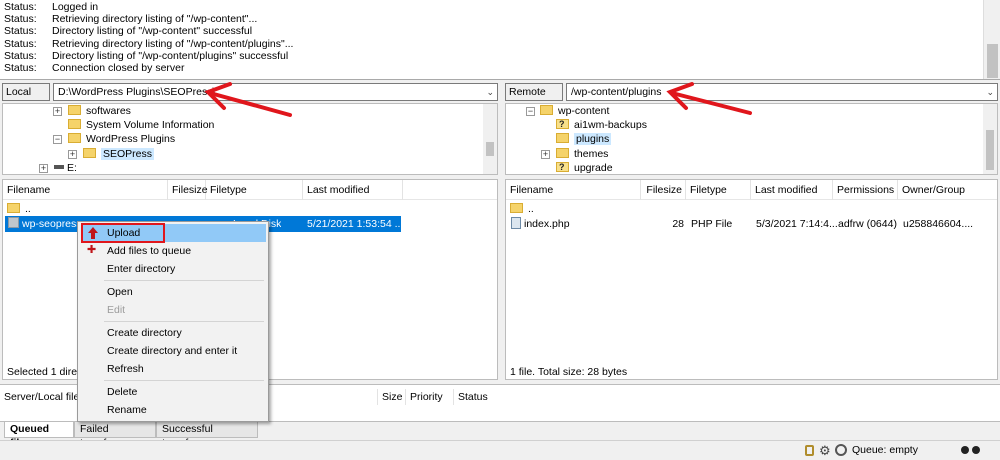 This screenshot has width=1000, height=460. Describe the element at coordinates (478, 99) in the screenshot. I see `annotation-arrows` at that location.